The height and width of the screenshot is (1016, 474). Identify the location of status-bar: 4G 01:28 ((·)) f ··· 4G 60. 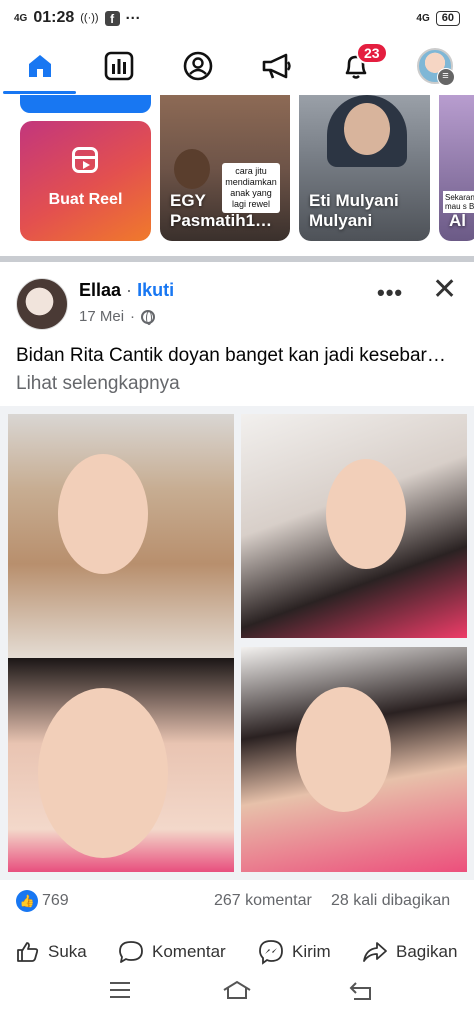
(237, 18).